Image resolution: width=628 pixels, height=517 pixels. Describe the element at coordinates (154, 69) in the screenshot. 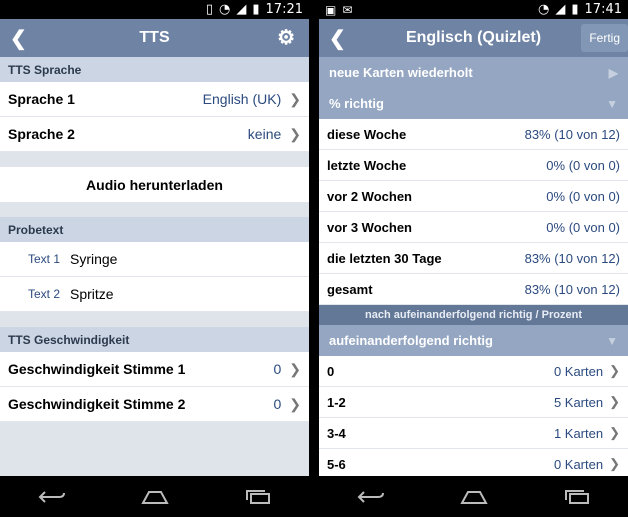

I see `section-header-language: TTS Sprache` at that location.